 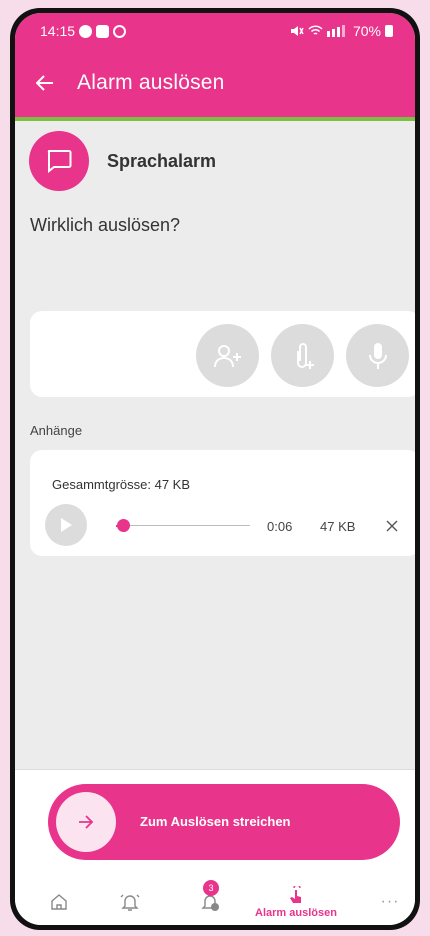 I want to click on audio-duration: 0:06, so click(x=280, y=526).